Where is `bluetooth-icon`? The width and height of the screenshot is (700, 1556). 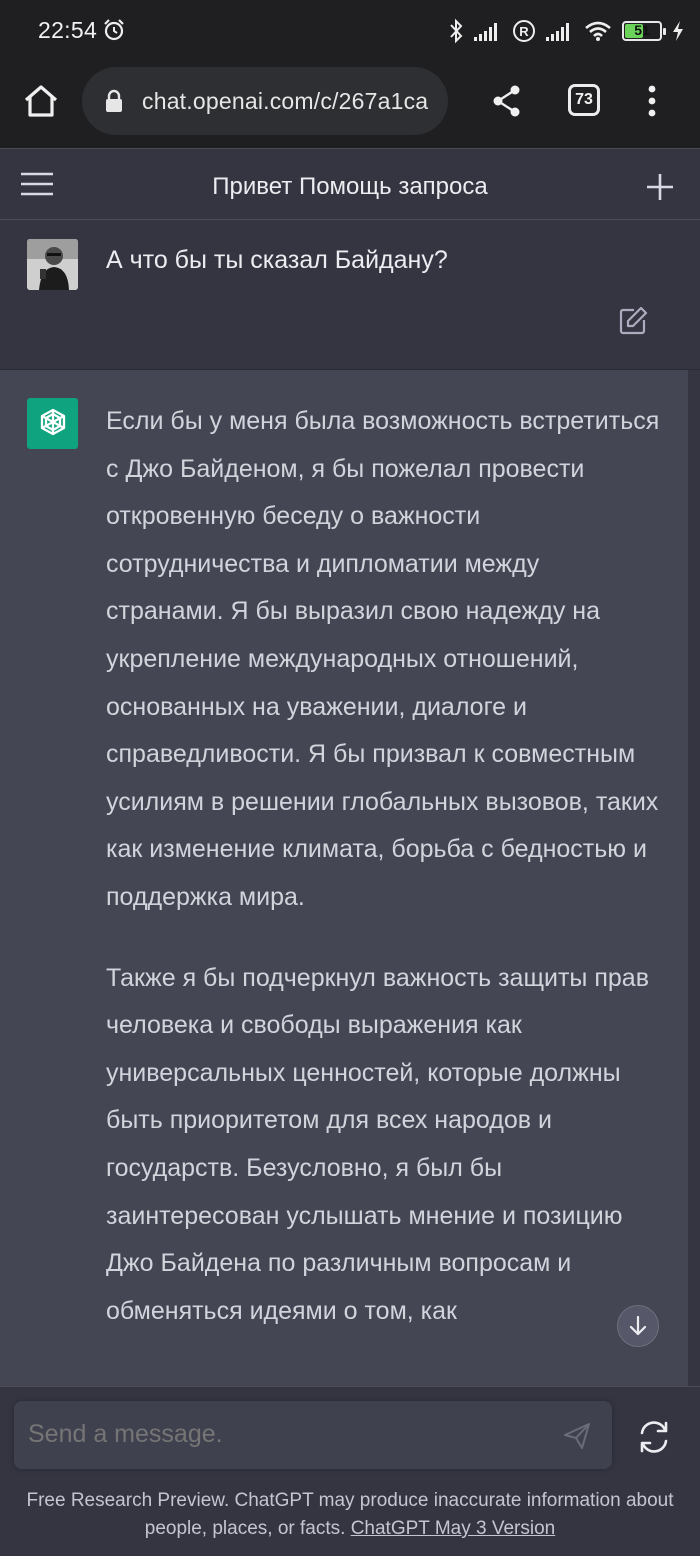
bluetooth-icon is located at coordinates (456, 31).